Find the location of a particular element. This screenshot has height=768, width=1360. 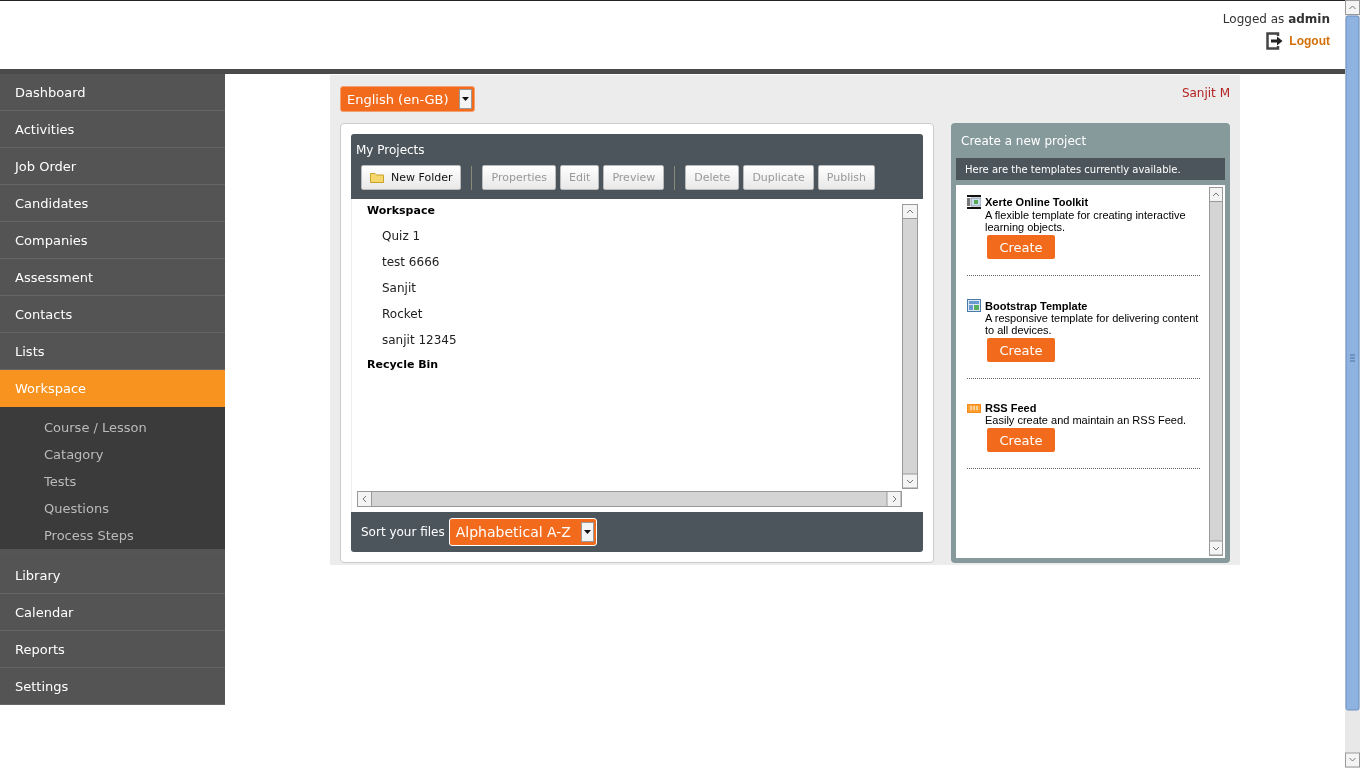

submenu-item: Tests is located at coordinates (112, 481).